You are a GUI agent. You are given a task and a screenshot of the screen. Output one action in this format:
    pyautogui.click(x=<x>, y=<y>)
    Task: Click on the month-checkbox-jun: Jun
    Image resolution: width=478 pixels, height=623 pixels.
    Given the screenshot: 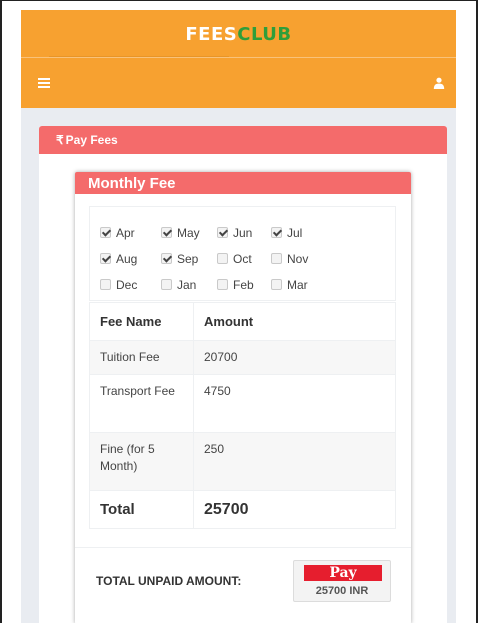 What is the action you would take?
    pyautogui.click(x=234, y=233)
    